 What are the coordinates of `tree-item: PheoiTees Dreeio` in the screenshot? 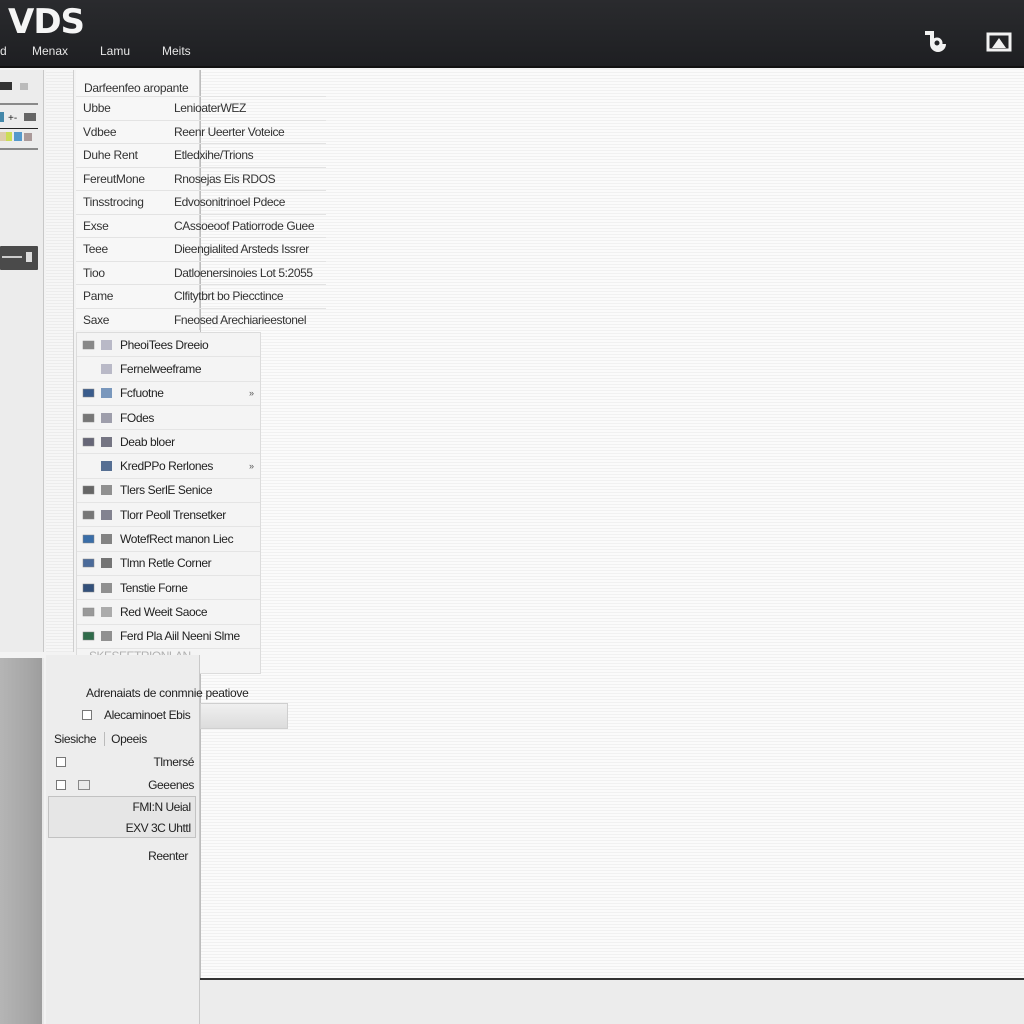 It's located at (168, 345).